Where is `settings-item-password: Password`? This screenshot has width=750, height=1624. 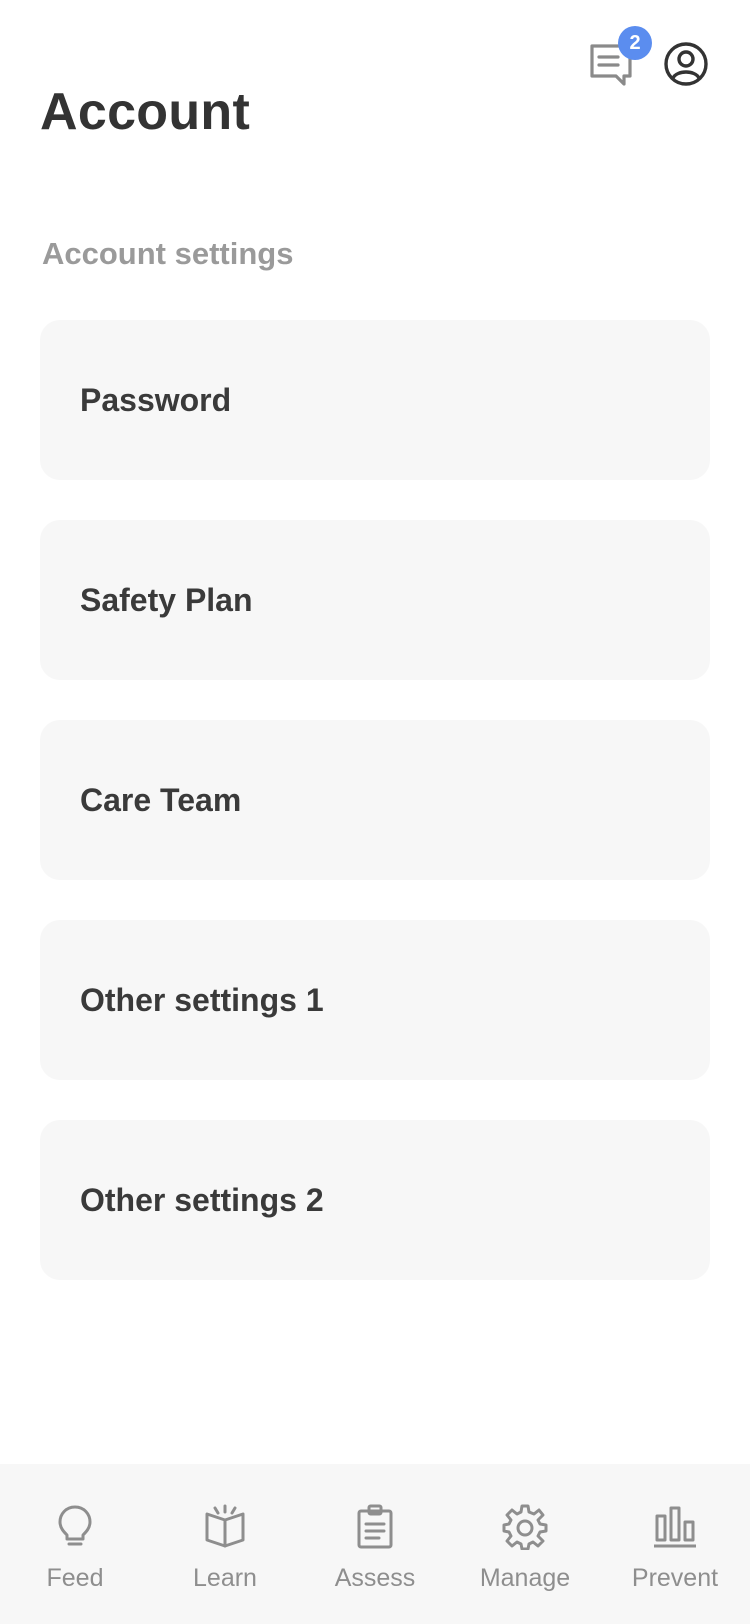
settings-item-password: Password is located at coordinates (375, 400).